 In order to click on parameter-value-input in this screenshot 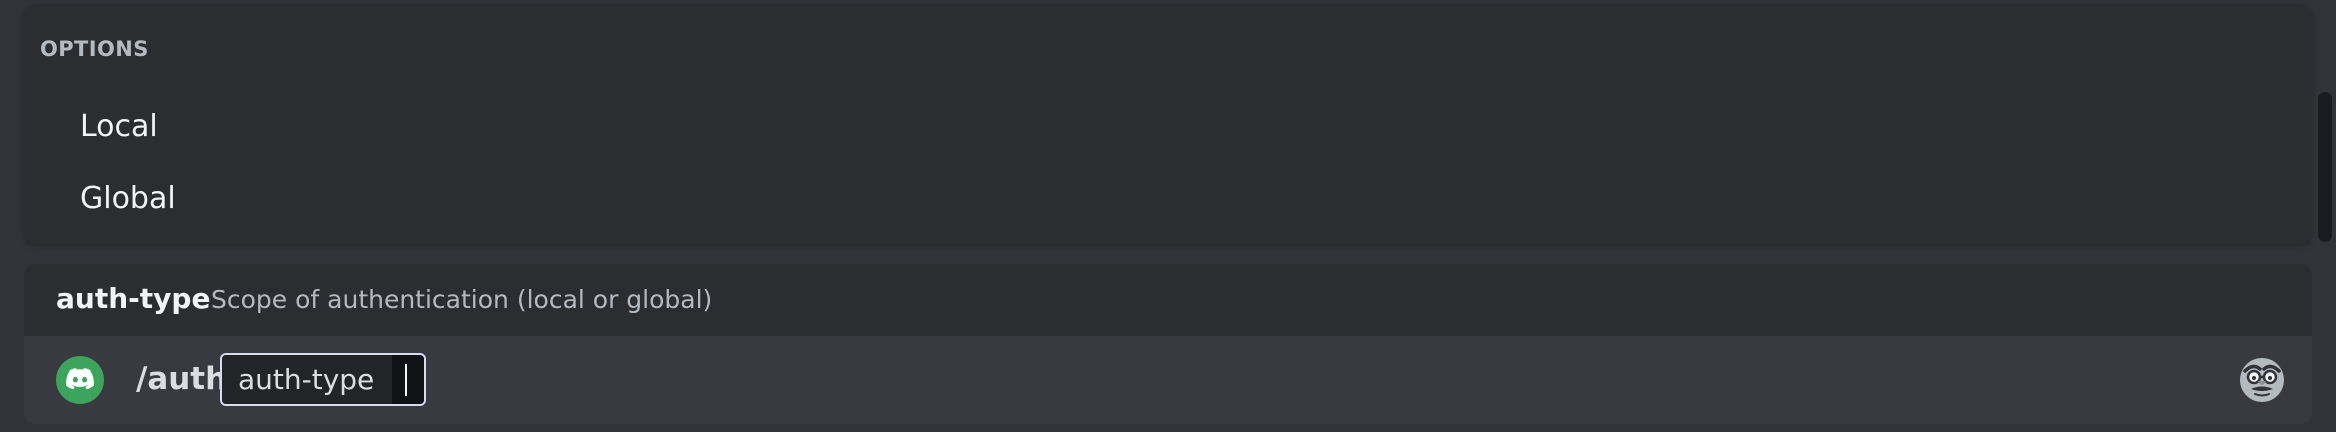, I will do `click(408, 379)`.